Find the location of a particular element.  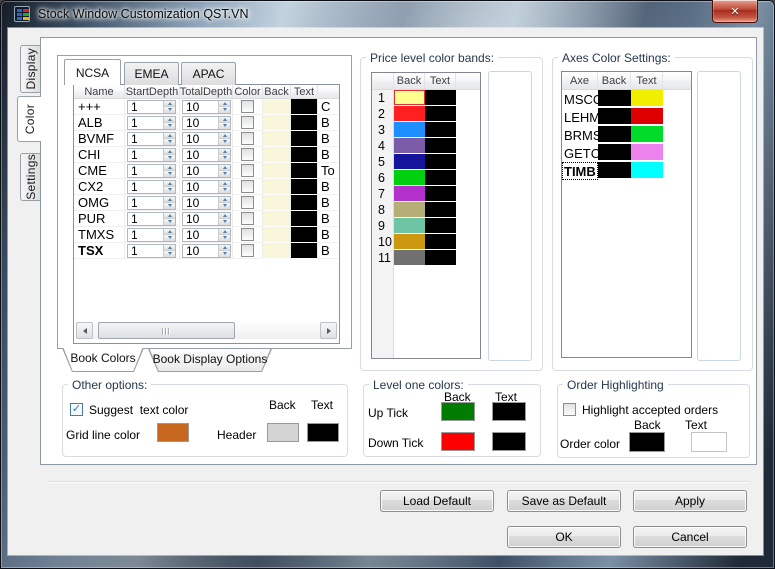

close-button: ✕ is located at coordinates (735, 11).